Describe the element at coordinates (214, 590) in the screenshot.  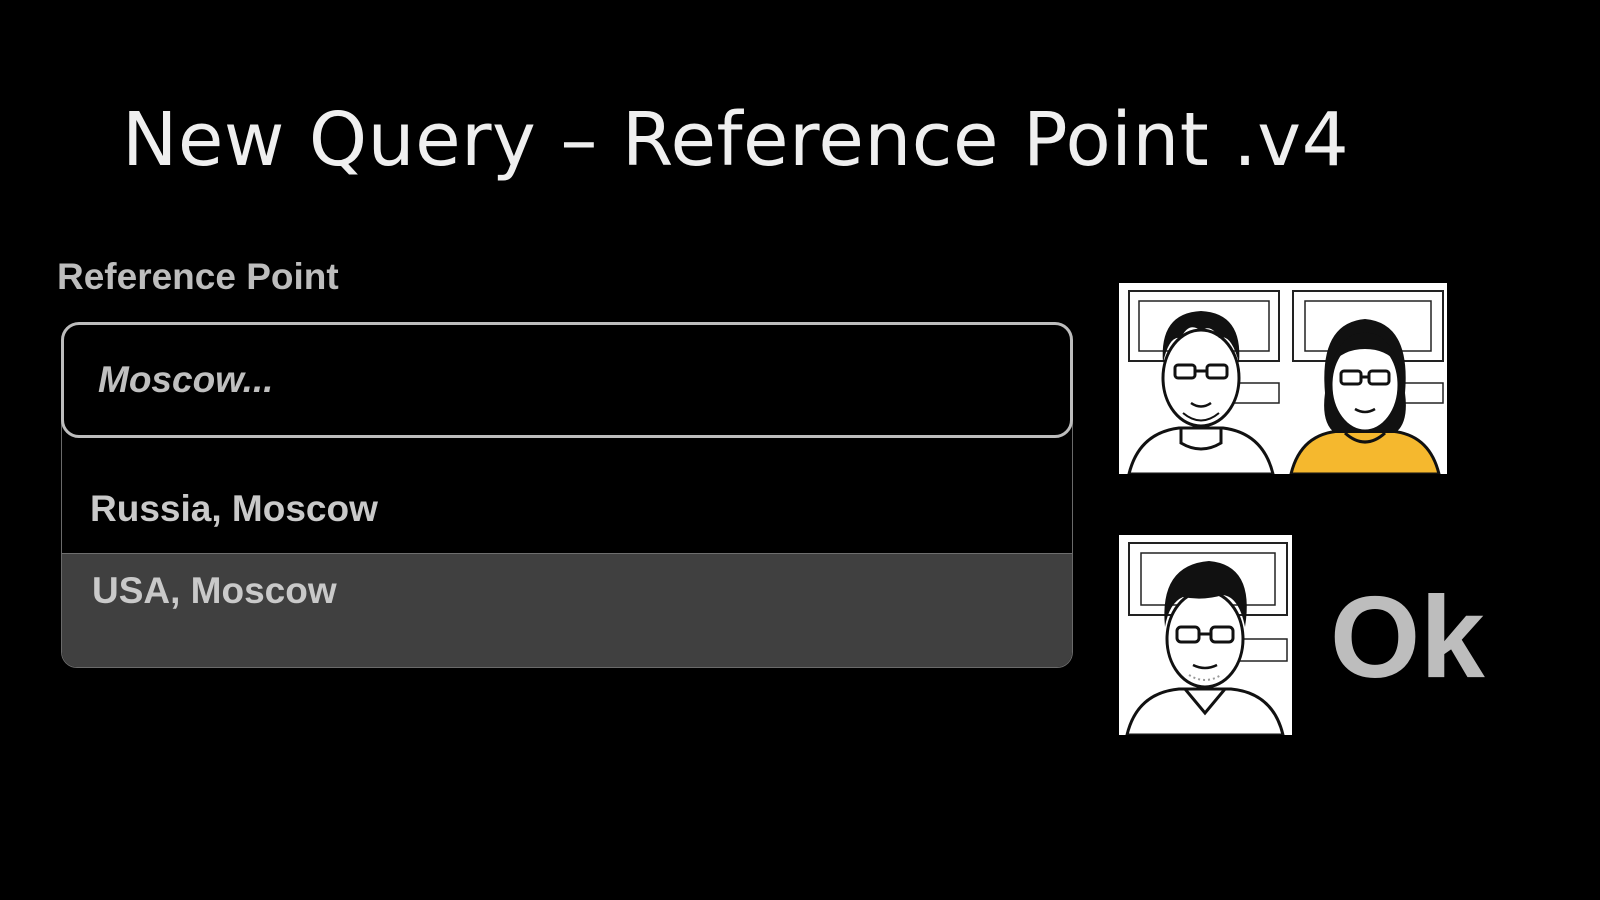
I see `suggestion-option-label: USA, Moscow` at that location.